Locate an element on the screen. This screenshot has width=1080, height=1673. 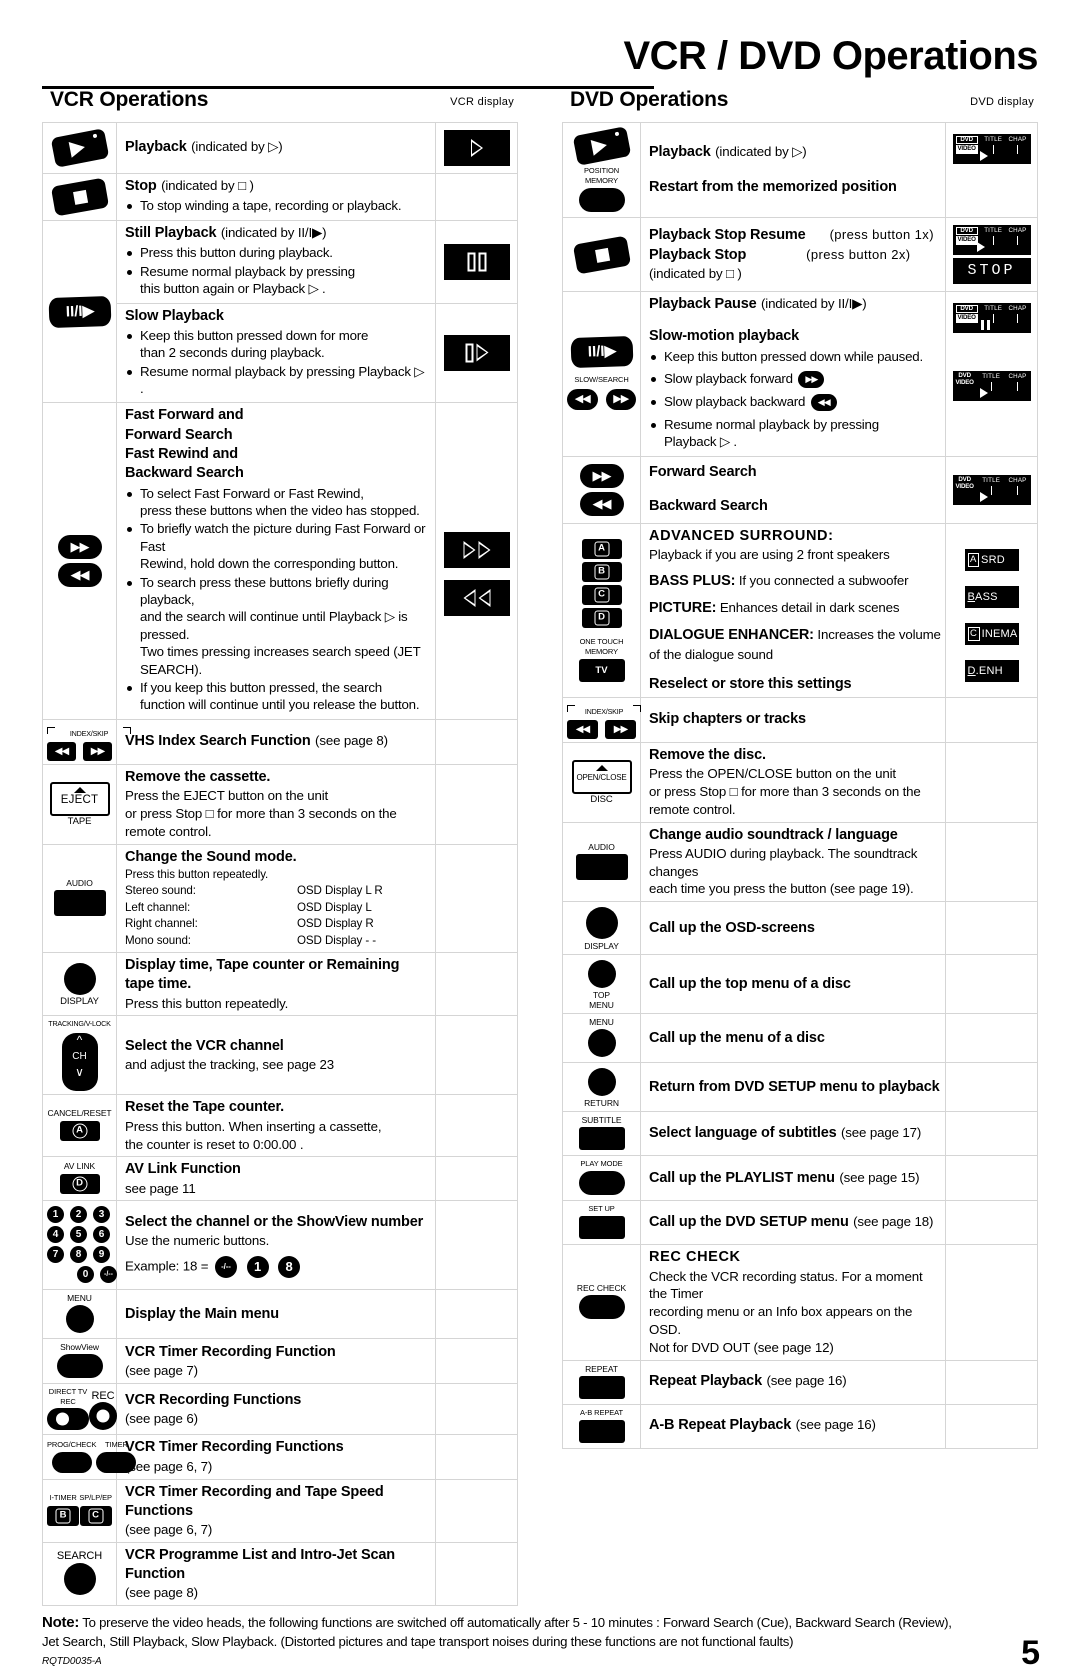
row-title: VCR Timer Recording Functions is located at coordinates (234, 1447).